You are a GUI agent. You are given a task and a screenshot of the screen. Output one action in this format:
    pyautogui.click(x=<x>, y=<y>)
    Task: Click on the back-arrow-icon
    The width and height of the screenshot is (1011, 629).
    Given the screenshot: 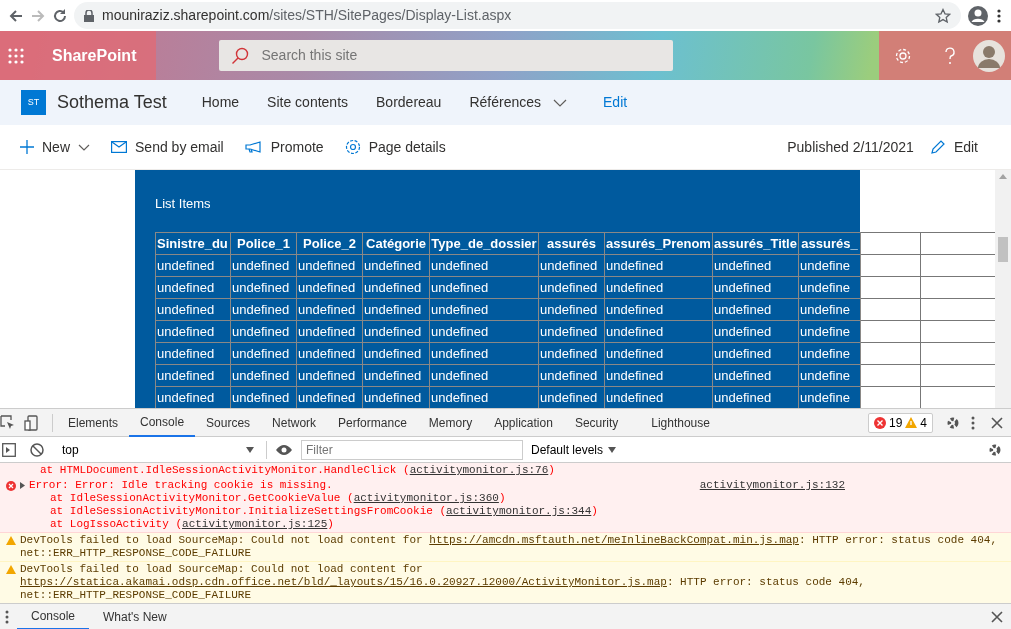 What is the action you would take?
    pyautogui.click(x=16, y=15)
    